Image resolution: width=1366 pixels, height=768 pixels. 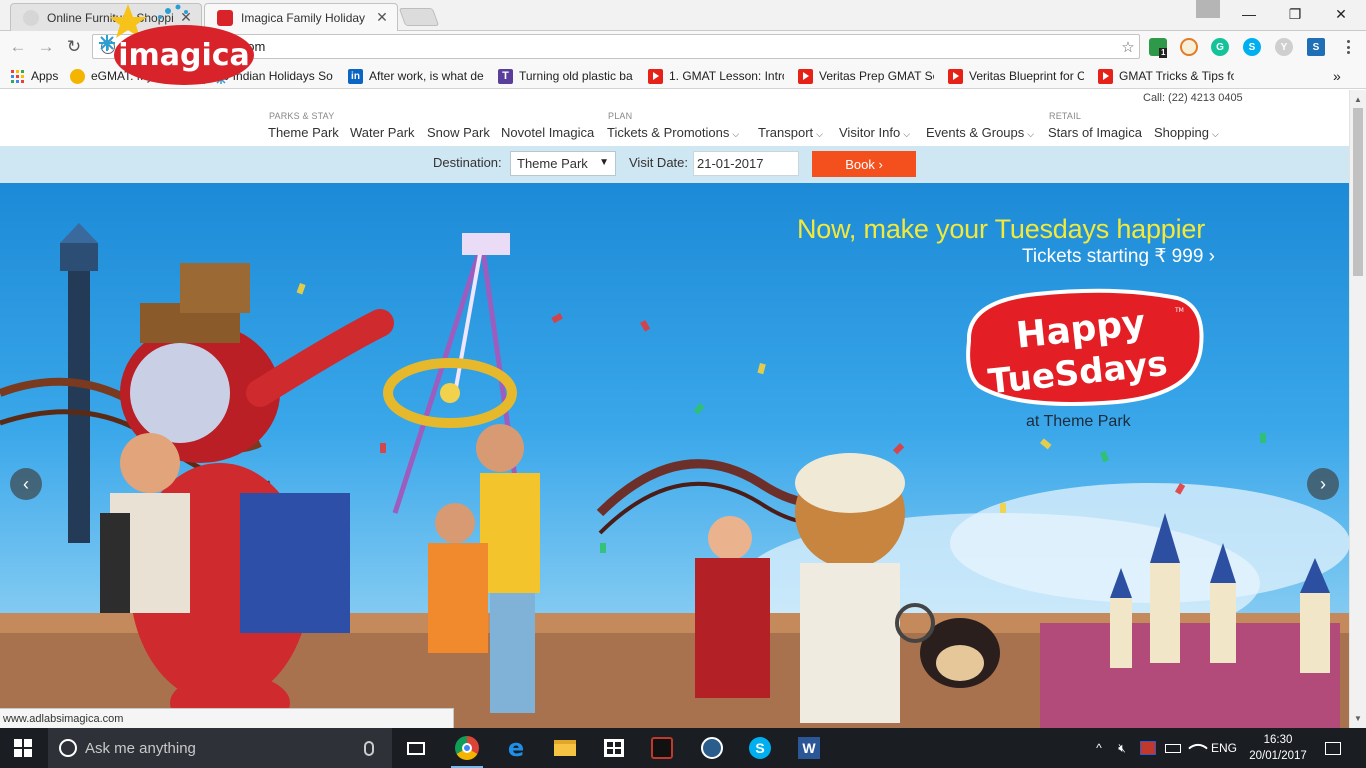 I want to click on language-indicator: ENG, so click(x=1224, y=748).